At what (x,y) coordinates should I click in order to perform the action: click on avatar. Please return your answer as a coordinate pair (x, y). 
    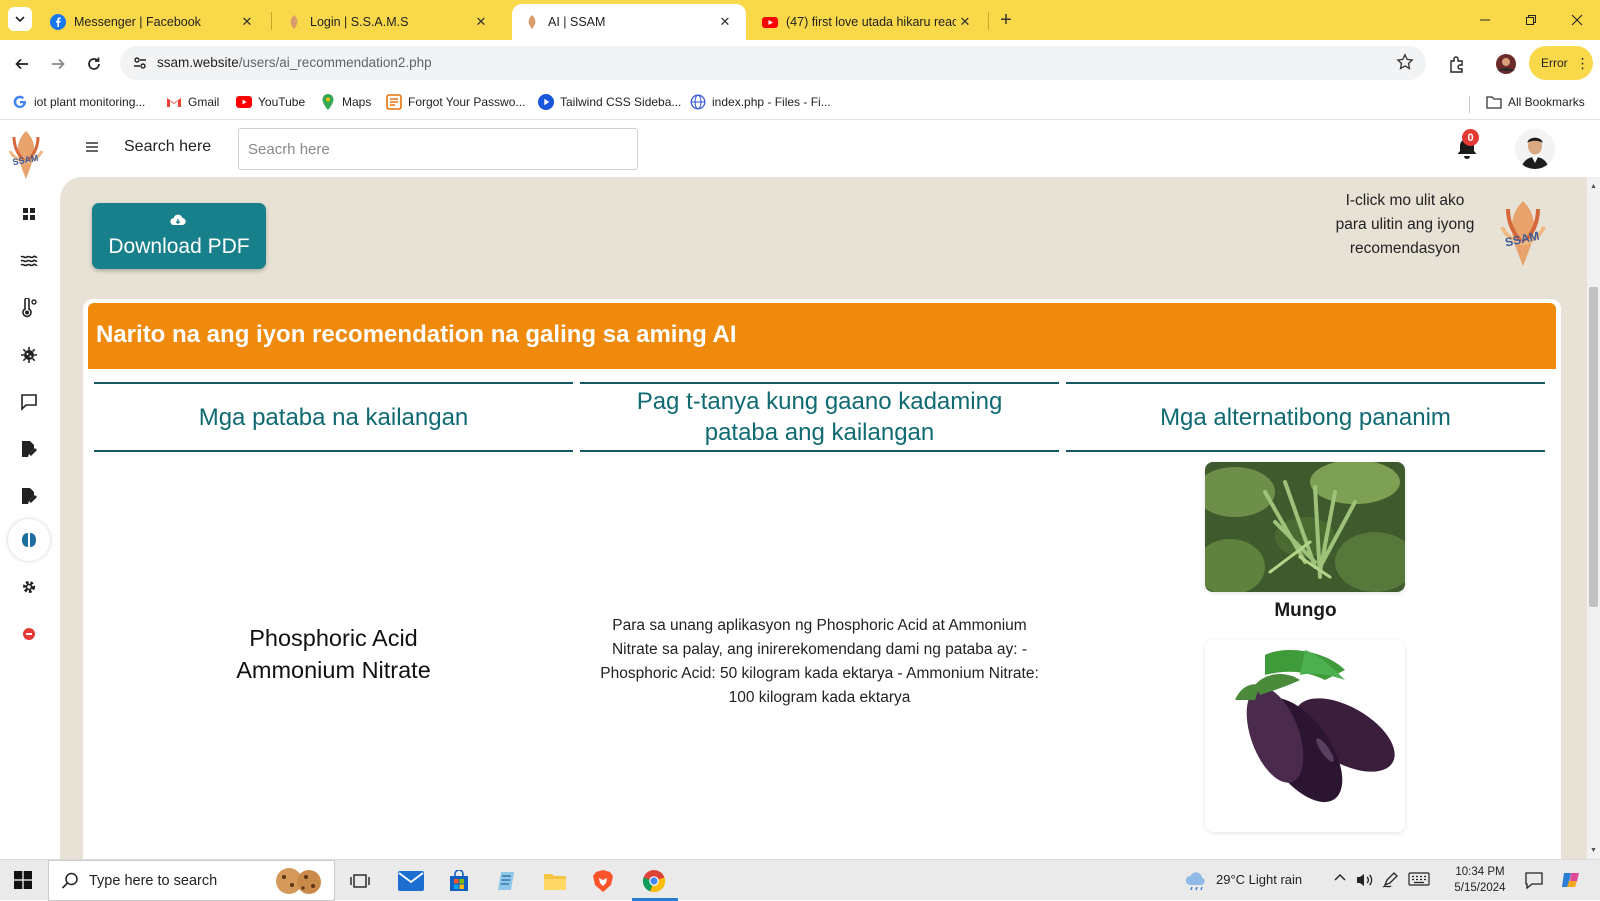
    Looking at the image, I should click on (1535, 149).